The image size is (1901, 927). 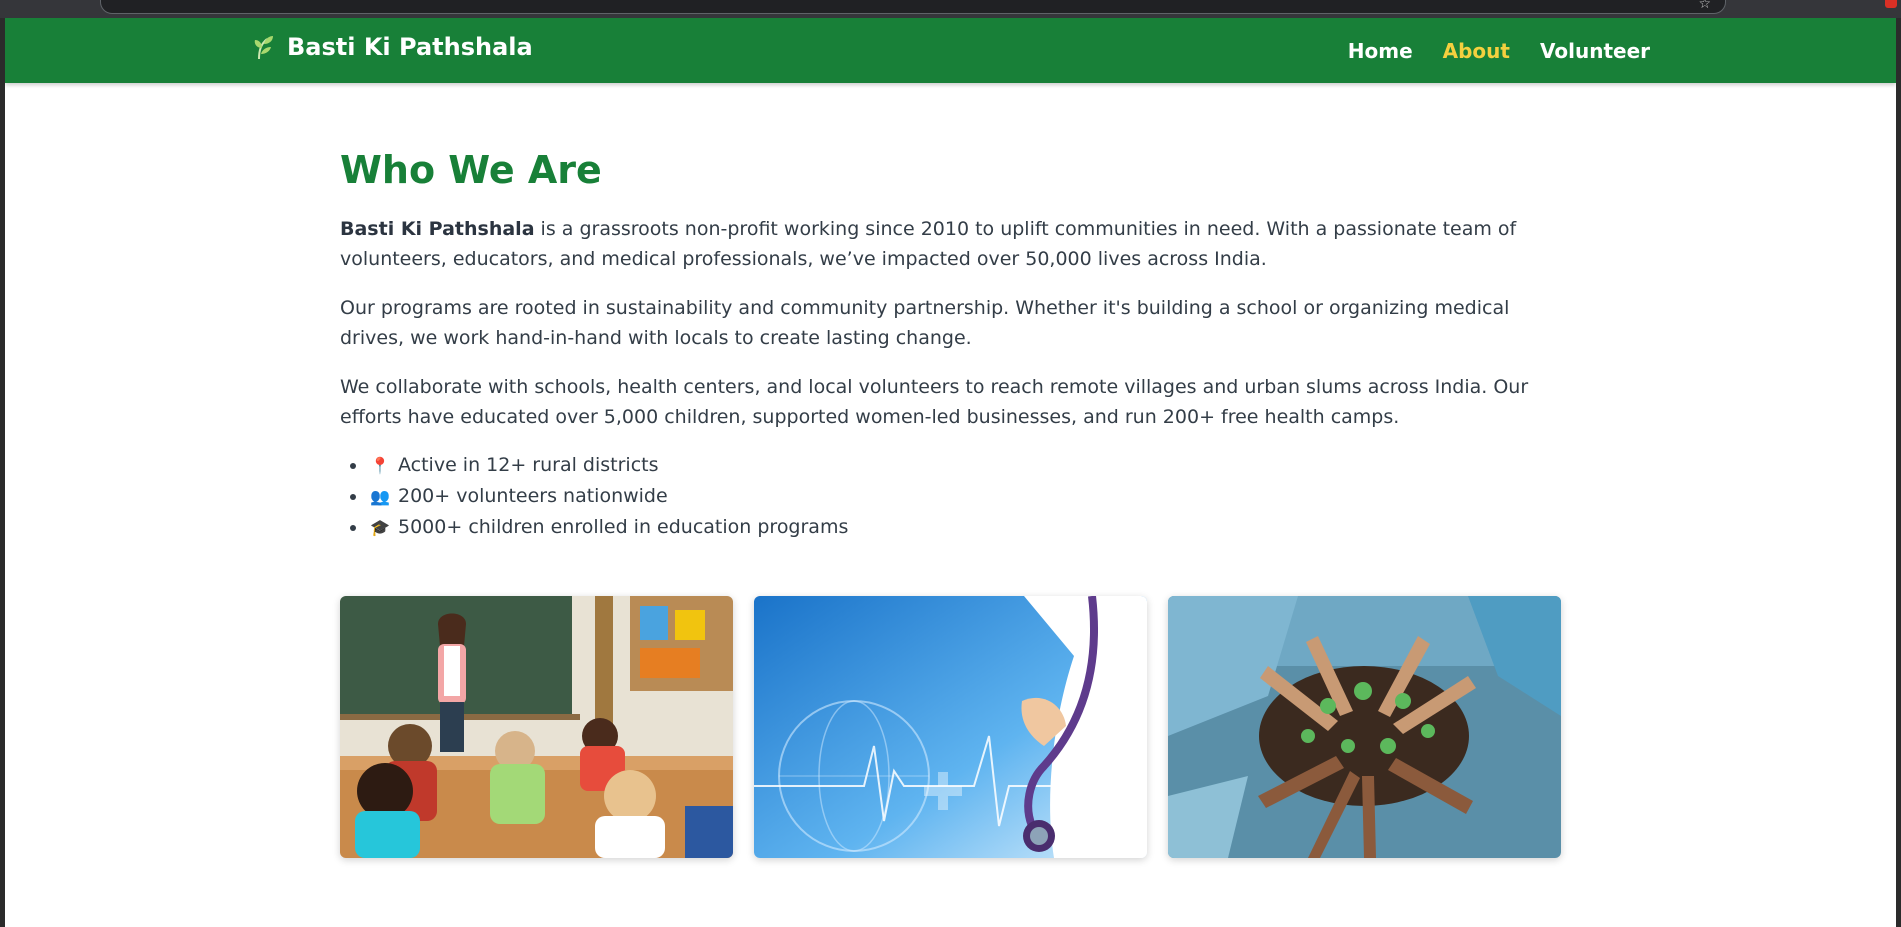 What do you see at coordinates (536, 727) in the screenshot?
I see `classroom-photo` at bounding box center [536, 727].